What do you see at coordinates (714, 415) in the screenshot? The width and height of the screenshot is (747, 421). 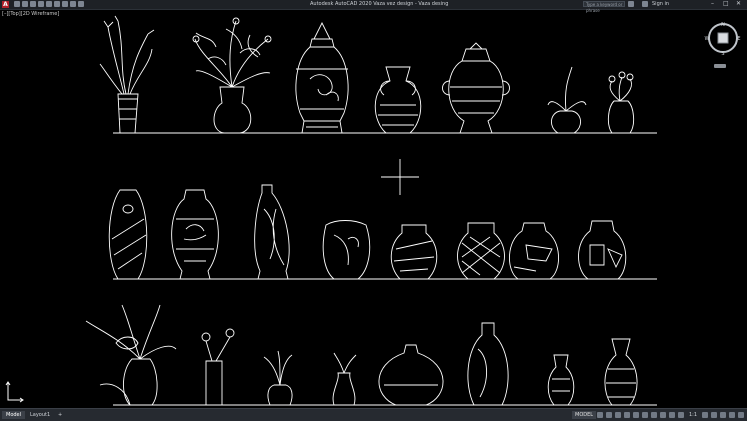 I see `units-icon` at bounding box center [714, 415].